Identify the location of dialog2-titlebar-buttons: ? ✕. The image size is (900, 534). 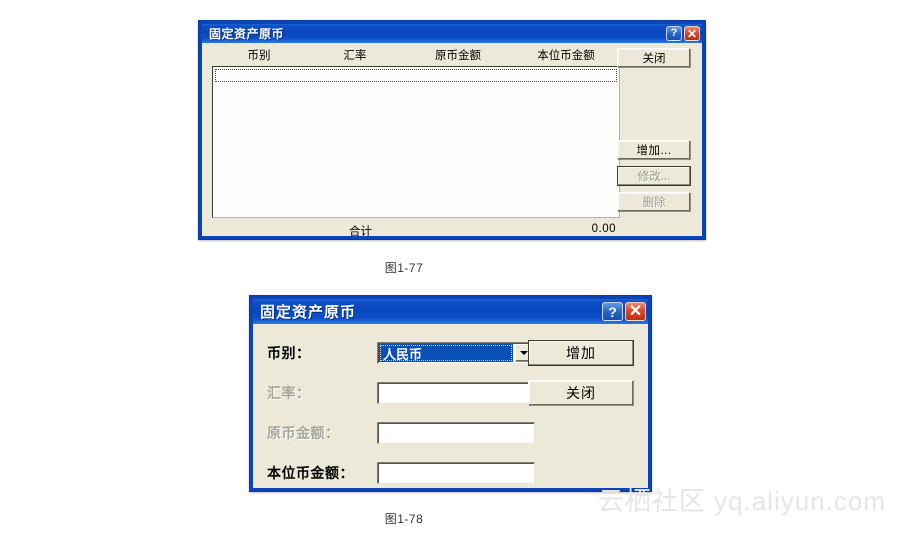
(624, 311).